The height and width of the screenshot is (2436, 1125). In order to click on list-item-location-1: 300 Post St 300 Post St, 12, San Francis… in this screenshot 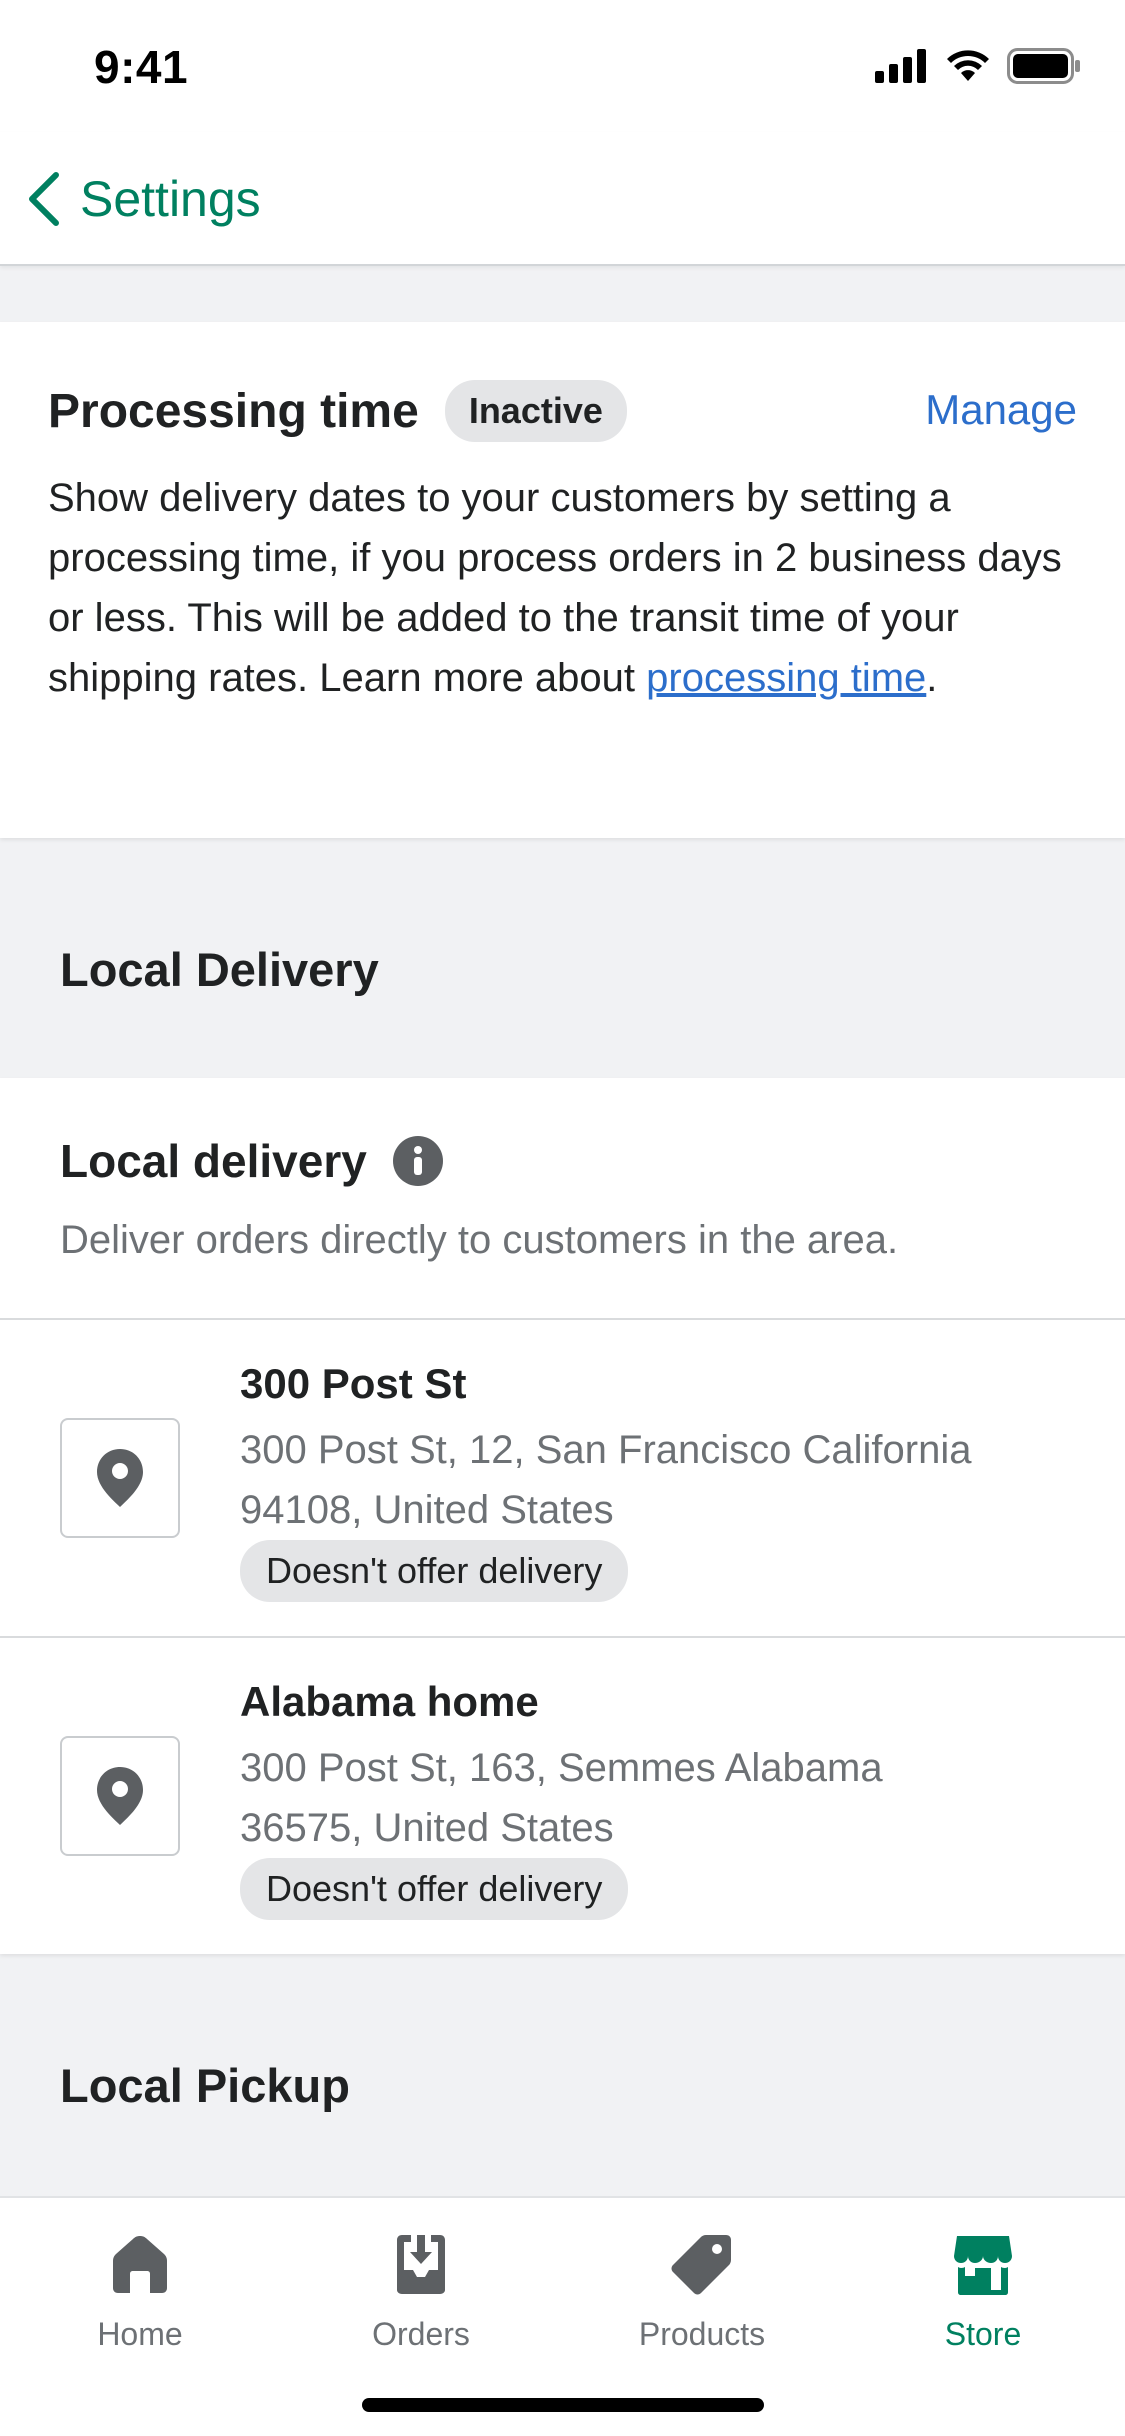, I will do `click(562, 1478)`.